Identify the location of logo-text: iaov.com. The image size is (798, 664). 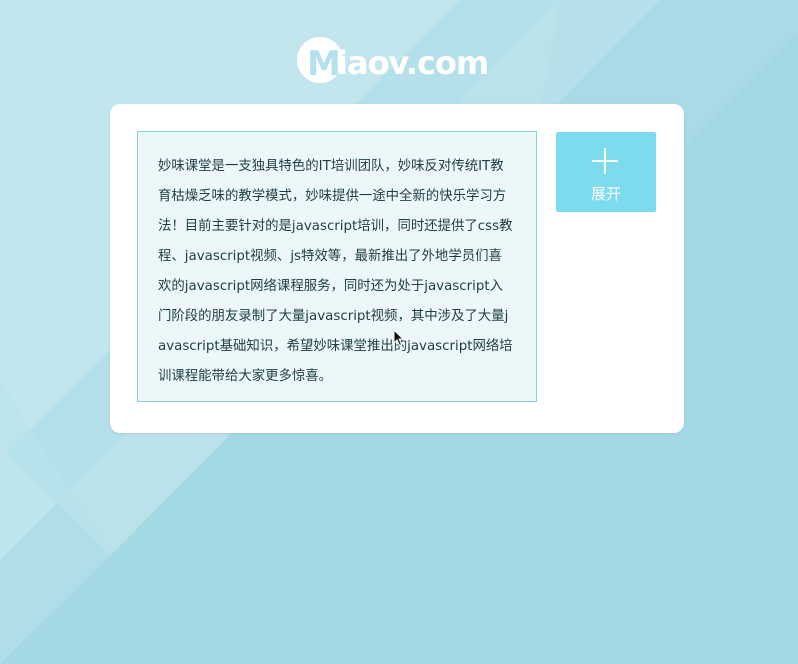
(413, 63).